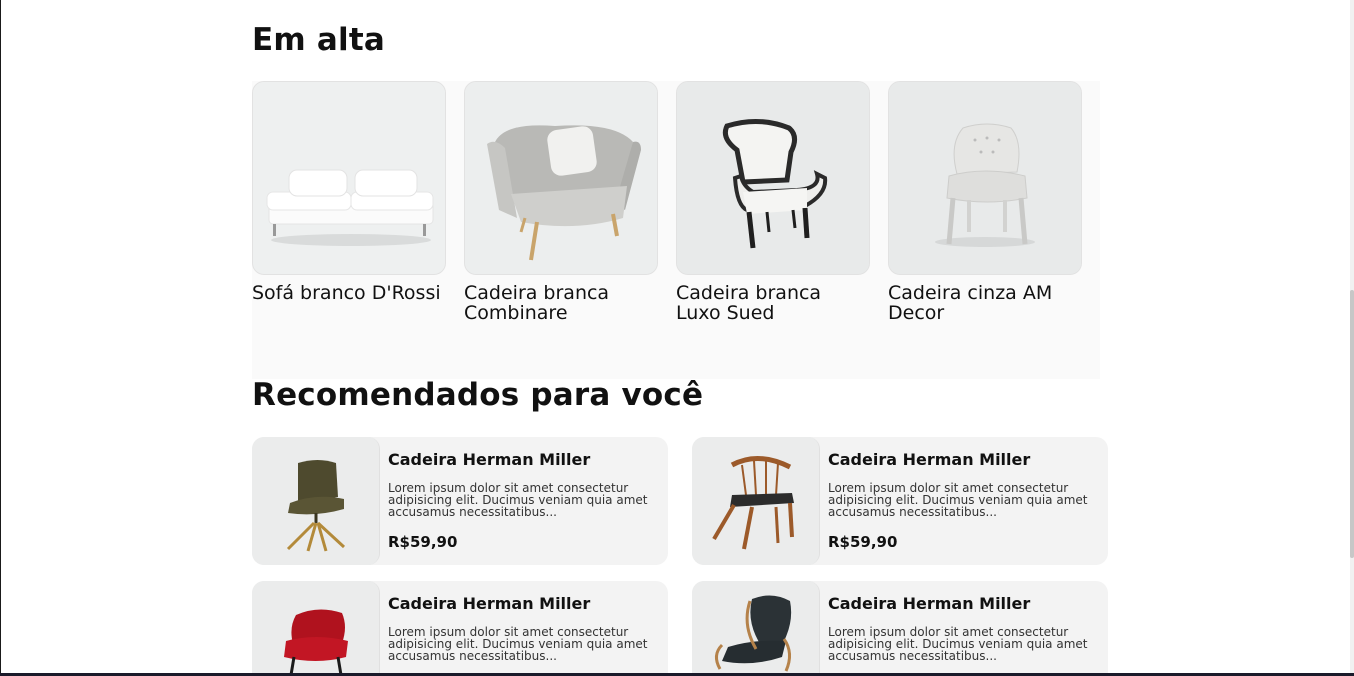 The height and width of the screenshot is (676, 1354). I want to click on baroque-chair-icon, so click(773, 178).